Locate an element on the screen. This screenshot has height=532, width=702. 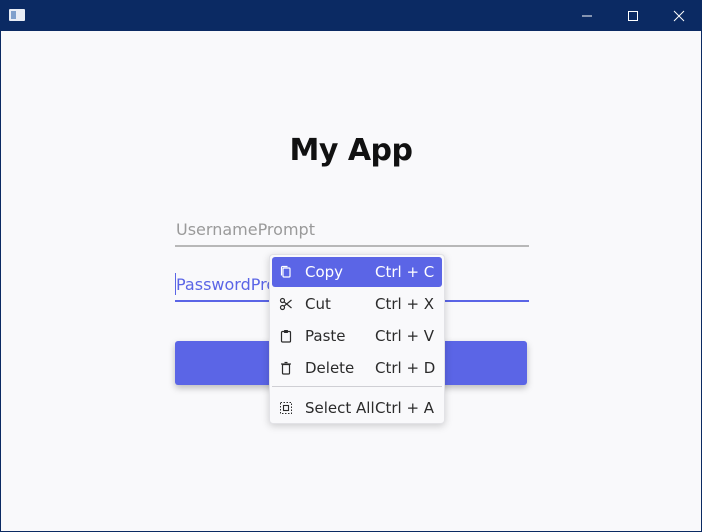
maximize-icon is located at coordinates (633, 16).